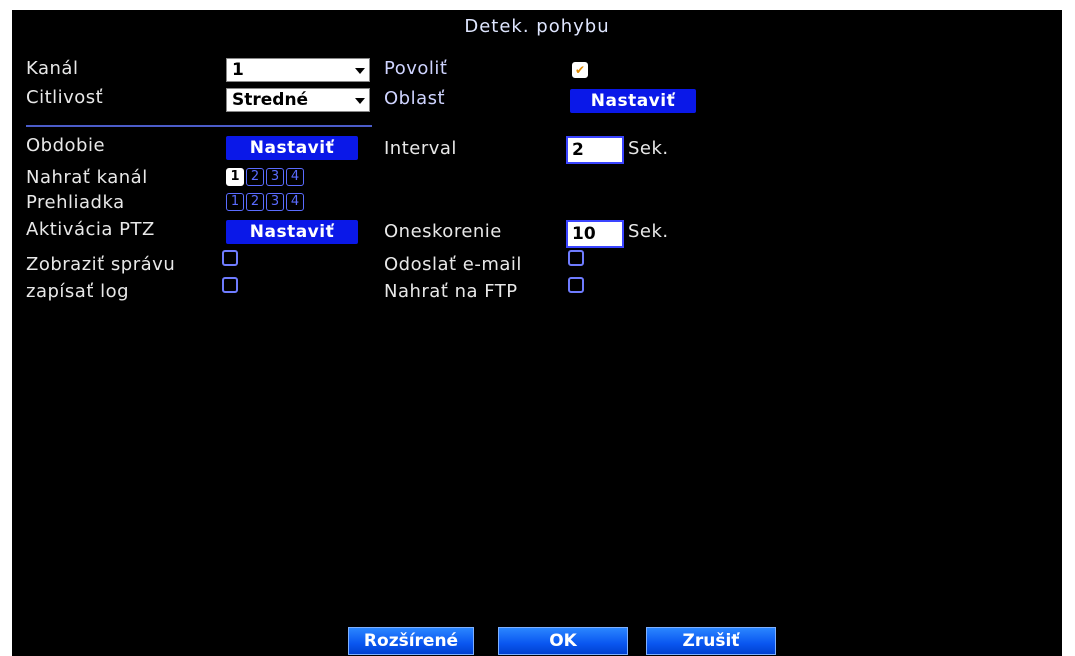 This screenshot has height=656, width=1075. What do you see at coordinates (238, 70) in the screenshot?
I see `channel-select-value: 1` at bounding box center [238, 70].